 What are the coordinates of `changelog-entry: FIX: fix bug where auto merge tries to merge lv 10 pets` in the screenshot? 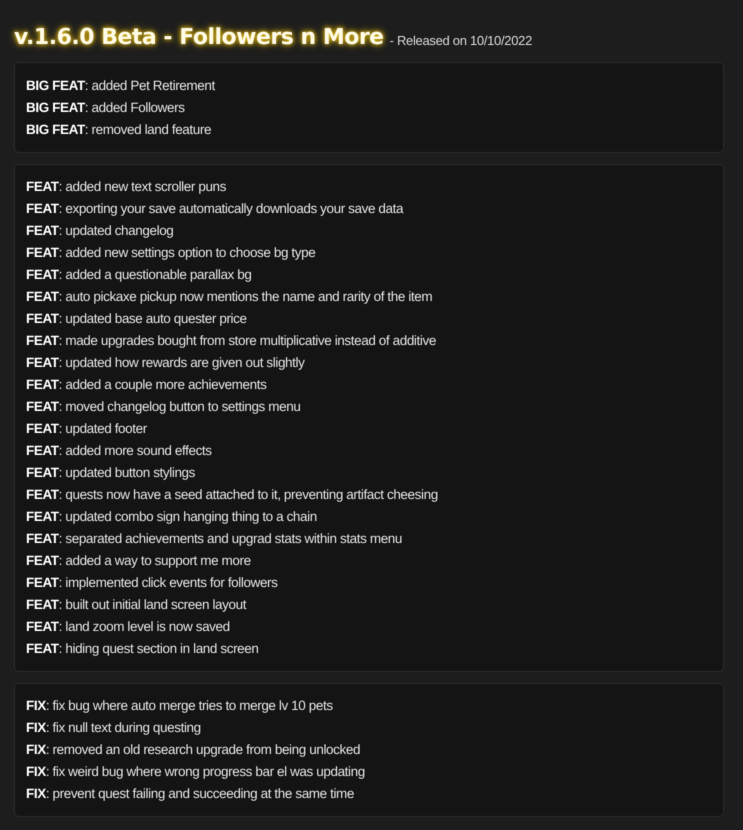 It's located at (180, 706).